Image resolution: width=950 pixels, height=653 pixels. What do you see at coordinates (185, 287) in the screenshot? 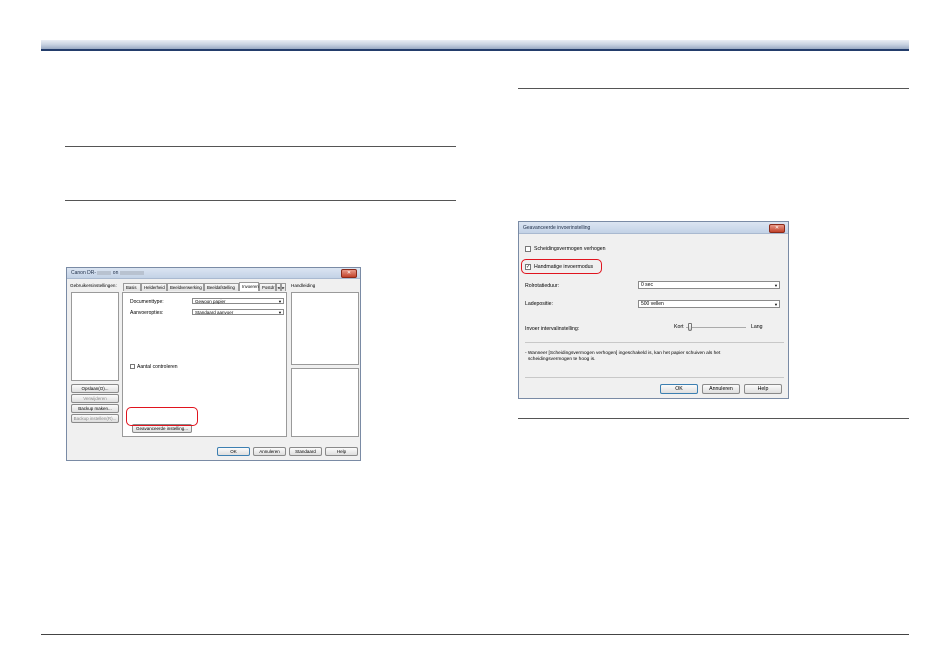
I see `tab-beeldverwerking: Beeldverwerking` at bounding box center [185, 287].